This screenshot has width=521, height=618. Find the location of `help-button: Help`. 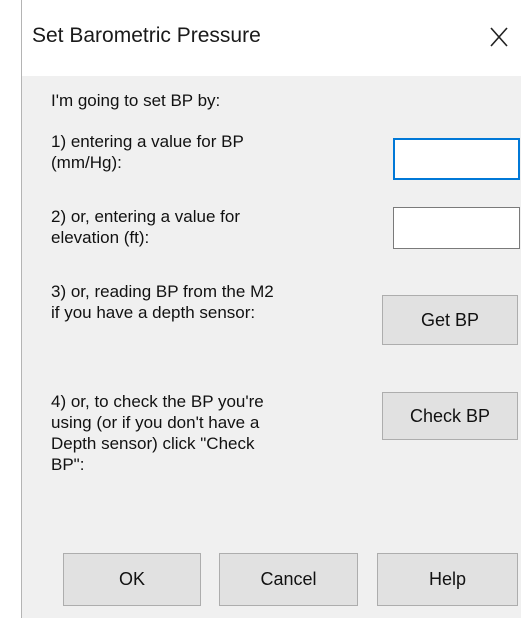

help-button: Help is located at coordinates (447, 579).